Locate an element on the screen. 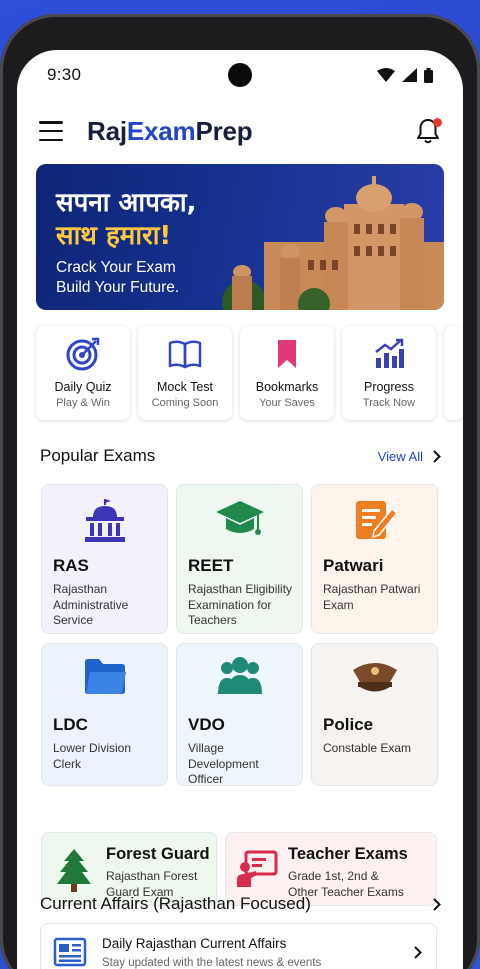  battery-icon is located at coordinates (428, 75).